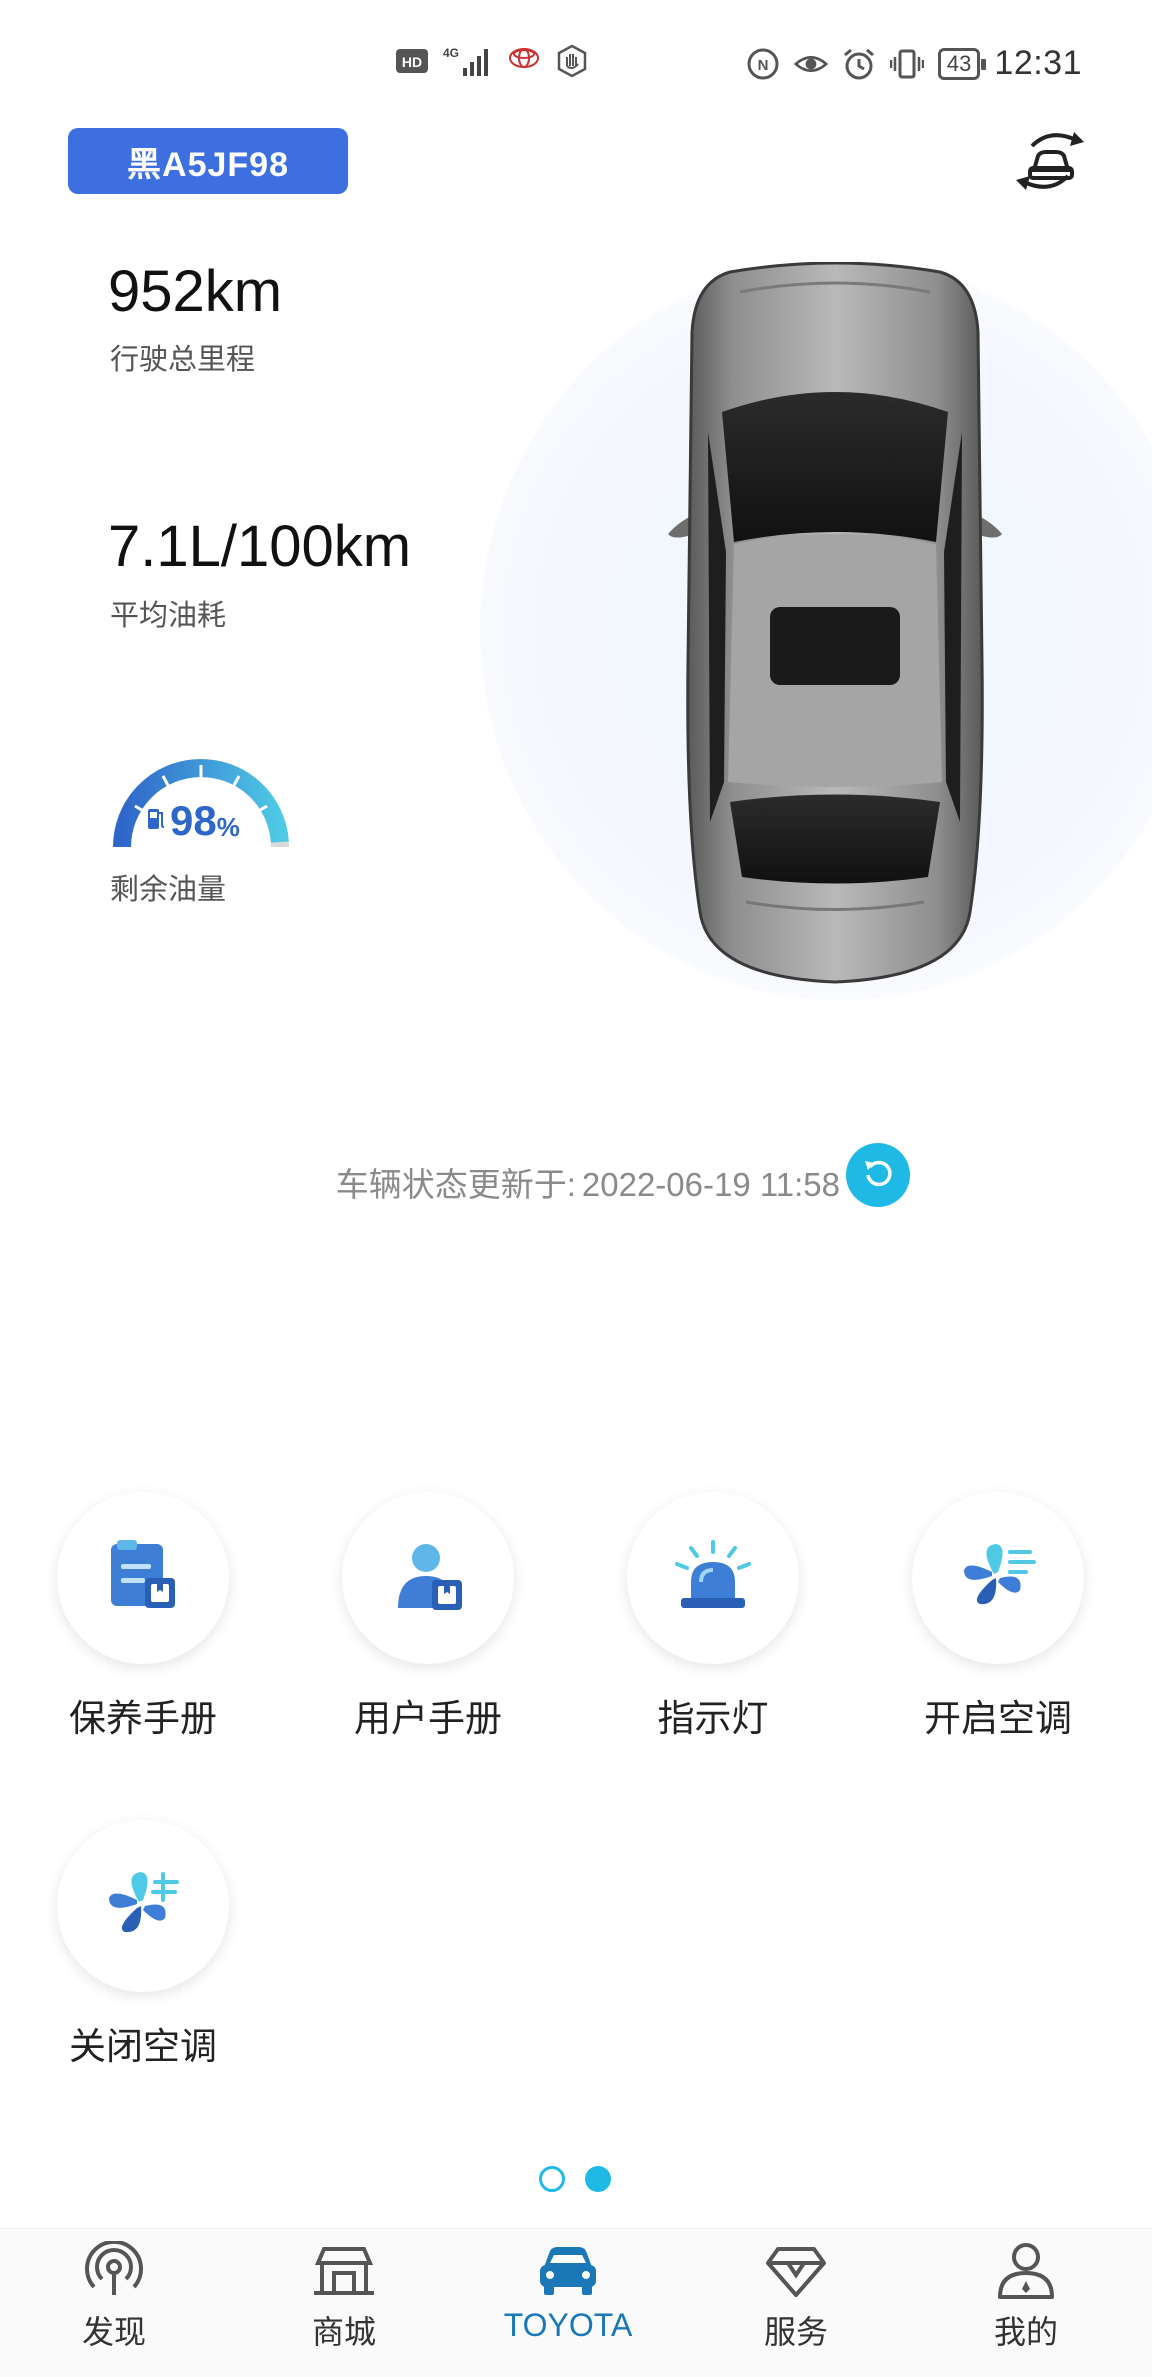 This screenshot has height=2377, width=1152. I want to click on nav-label: TOYOTA, so click(568, 2325).